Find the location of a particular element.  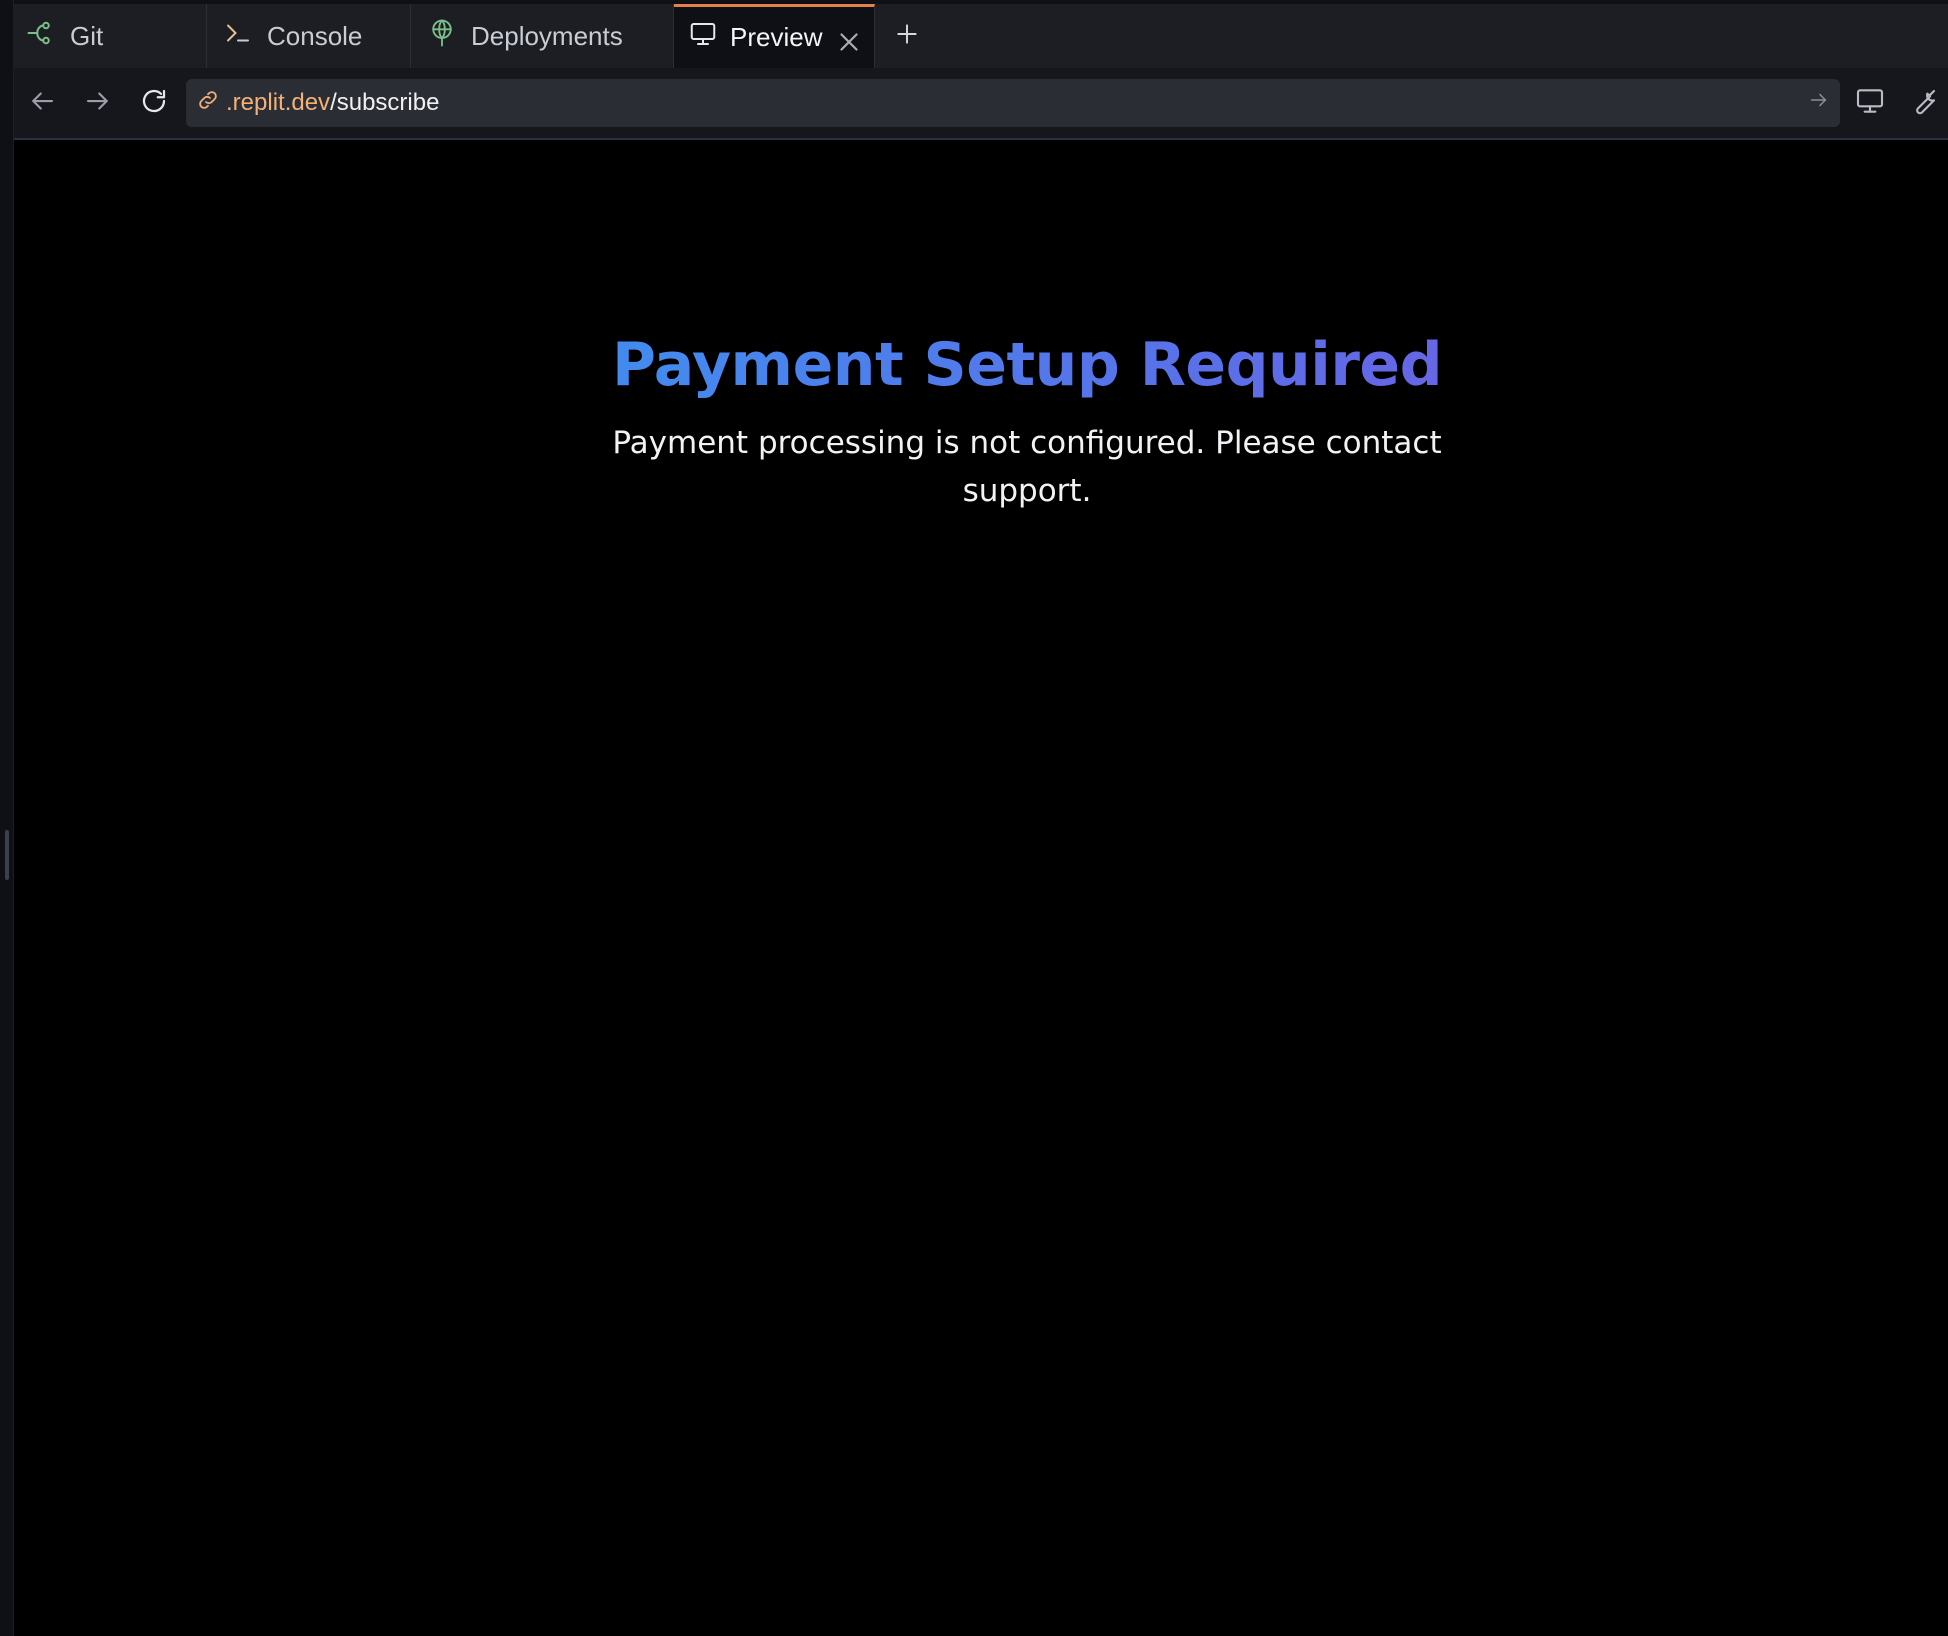

tab-git: Git is located at coordinates (110, 36).